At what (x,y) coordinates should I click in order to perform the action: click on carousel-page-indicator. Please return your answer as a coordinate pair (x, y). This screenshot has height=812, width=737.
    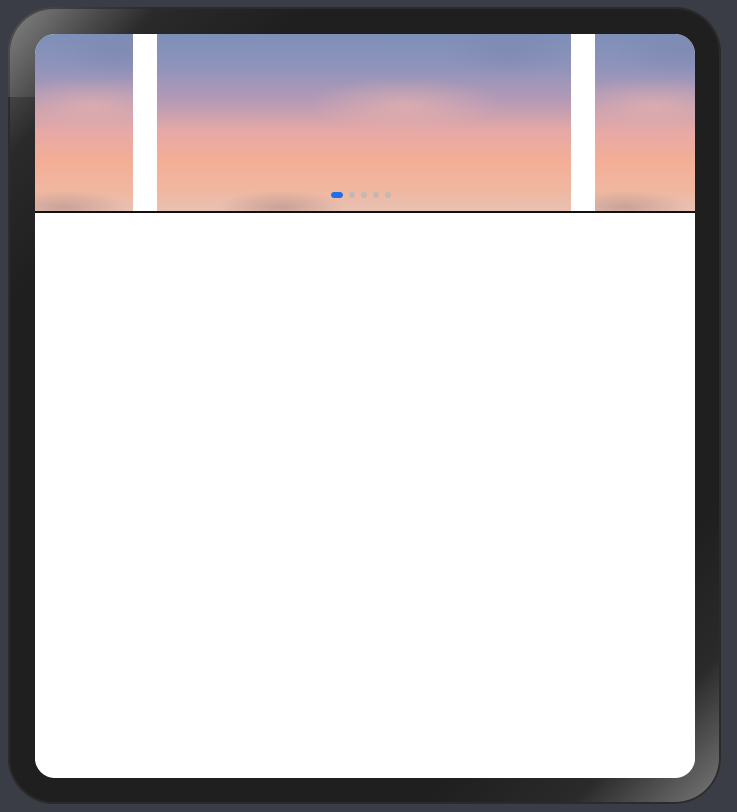
    Looking at the image, I should click on (361, 195).